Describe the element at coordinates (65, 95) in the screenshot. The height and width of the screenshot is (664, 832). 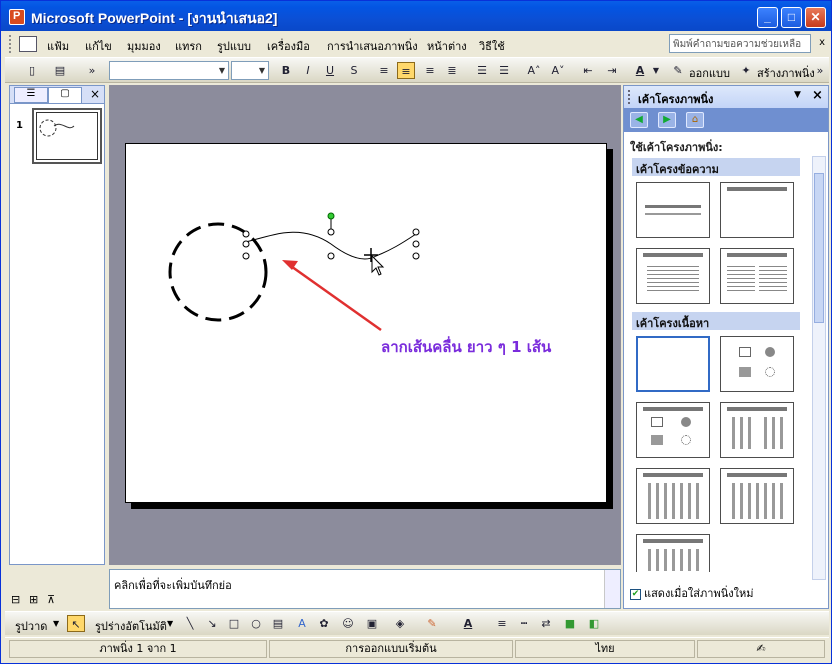
I see `tab-slides: ▢` at that location.